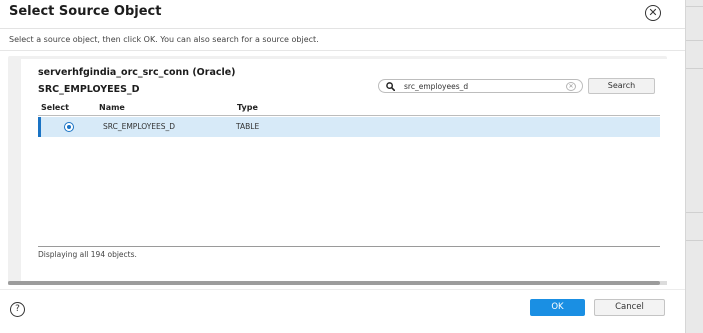 This screenshot has width=703, height=333. I want to click on divider, so click(342, 50).